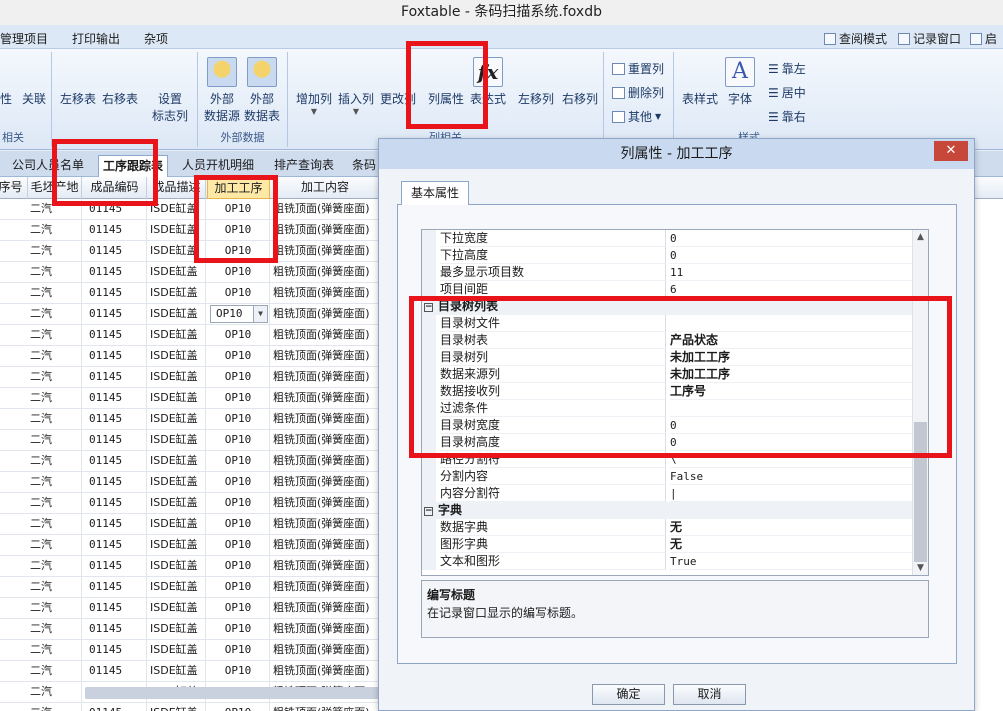  What do you see at coordinates (638, 92) in the screenshot?
I see `delete-column-button: 删除列` at bounding box center [638, 92].